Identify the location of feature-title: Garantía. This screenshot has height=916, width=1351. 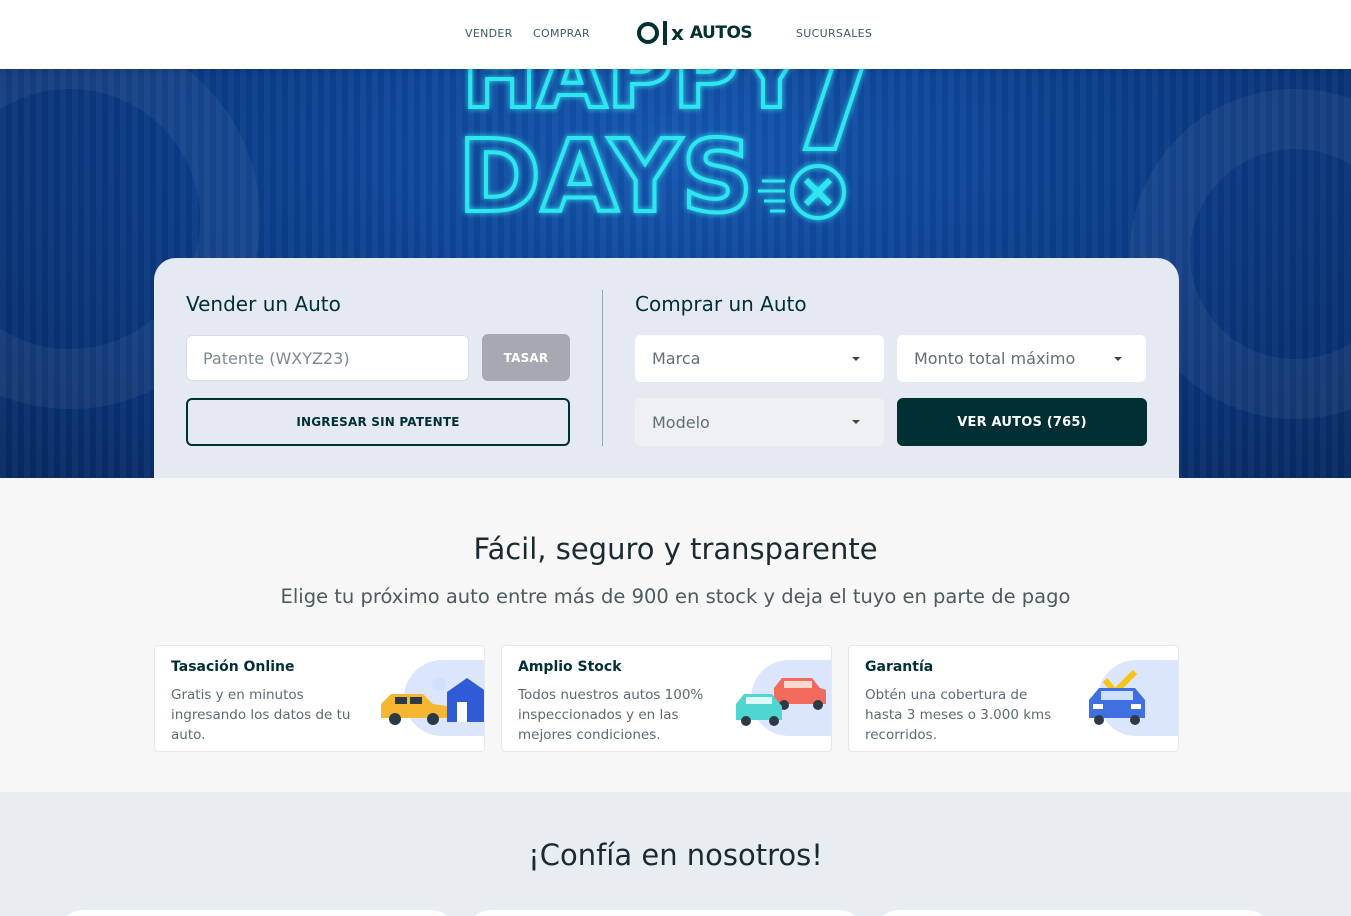
(899, 667).